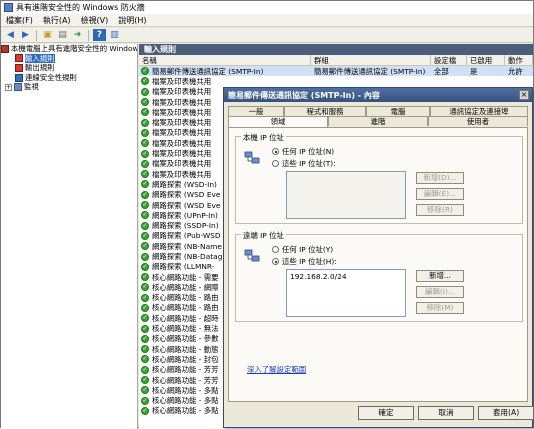 The width and height of the screenshot is (534, 429). Describe the element at coordinates (479, 111) in the screenshot. I see `tab-protocols-ports: 通訊協定及連接埠` at that location.